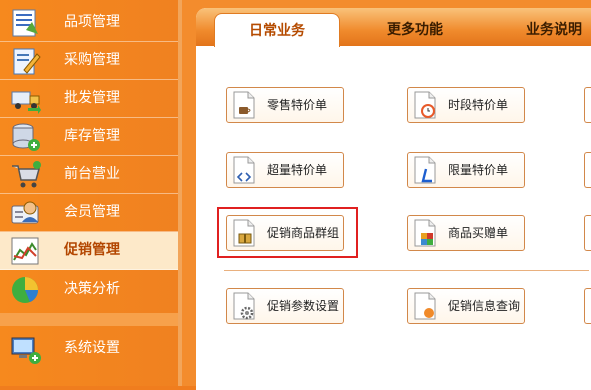 This screenshot has width=591, height=390. I want to click on sidebar-item-frontdesk: 前台营业, so click(89, 175).